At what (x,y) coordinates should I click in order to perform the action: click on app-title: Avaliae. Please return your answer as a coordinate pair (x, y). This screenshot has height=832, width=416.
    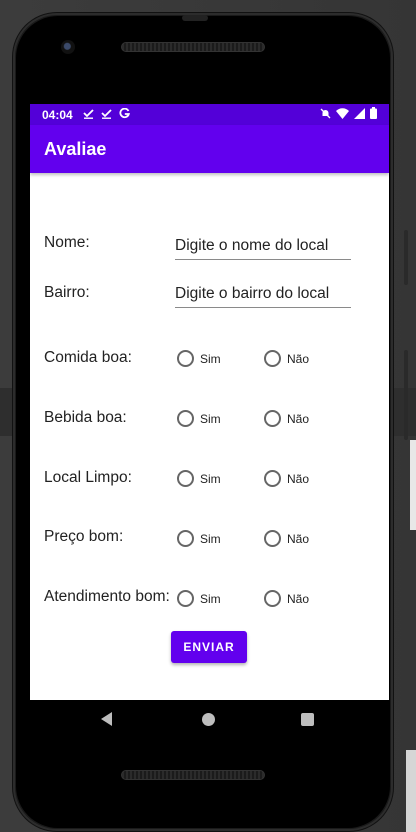
    Looking at the image, I should click on (75, 148).